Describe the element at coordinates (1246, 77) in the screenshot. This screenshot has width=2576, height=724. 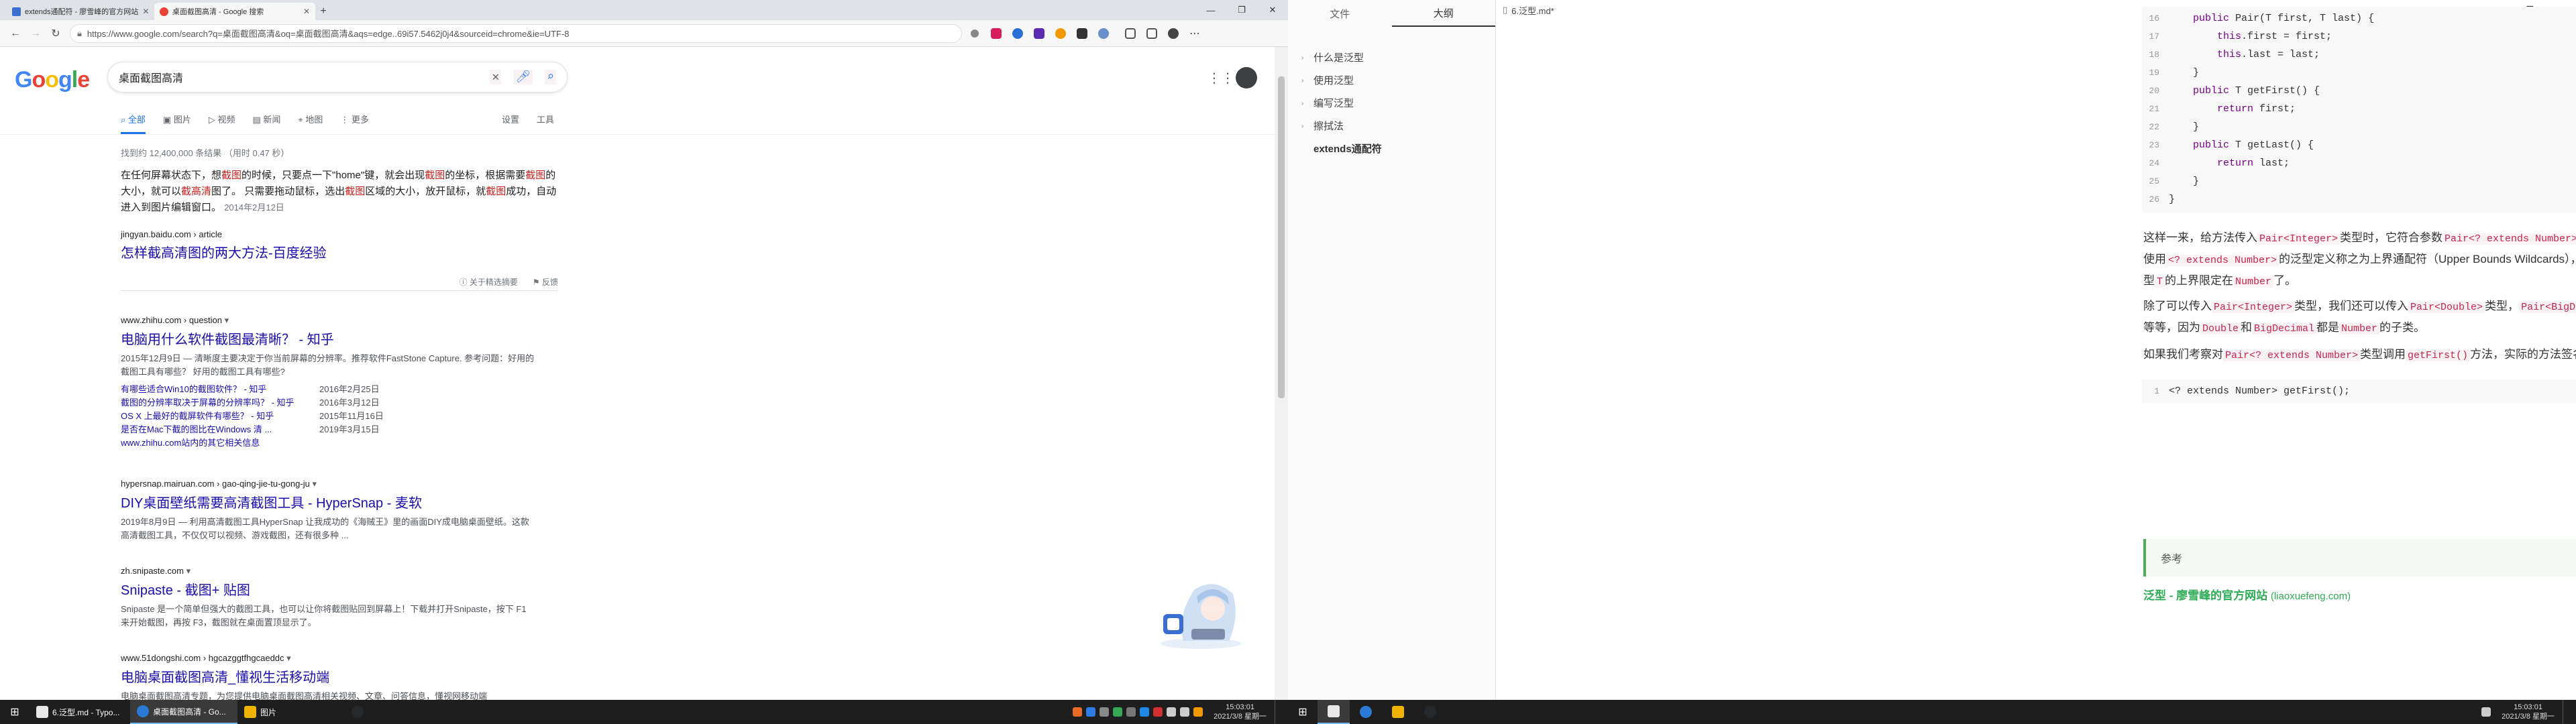
I see `avatar` at that location.